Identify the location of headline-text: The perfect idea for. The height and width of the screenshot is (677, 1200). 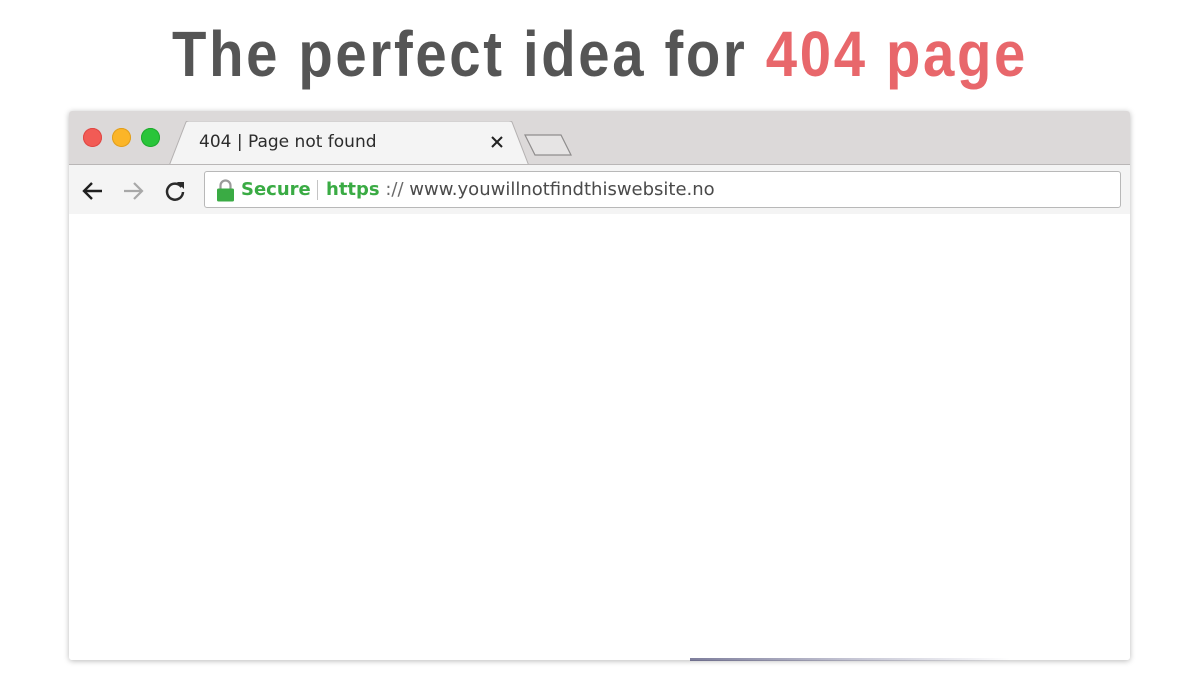
(460, 54).